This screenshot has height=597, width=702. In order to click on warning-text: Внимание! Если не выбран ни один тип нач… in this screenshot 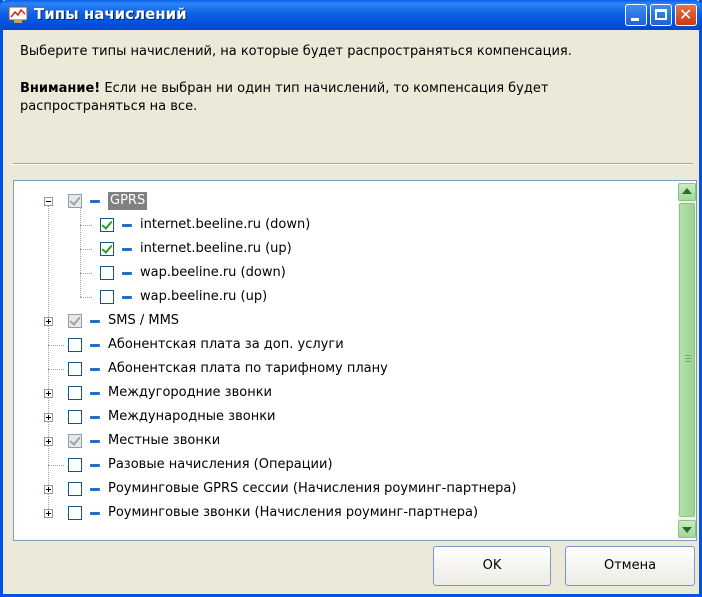, I will do `click(350, 98)`.